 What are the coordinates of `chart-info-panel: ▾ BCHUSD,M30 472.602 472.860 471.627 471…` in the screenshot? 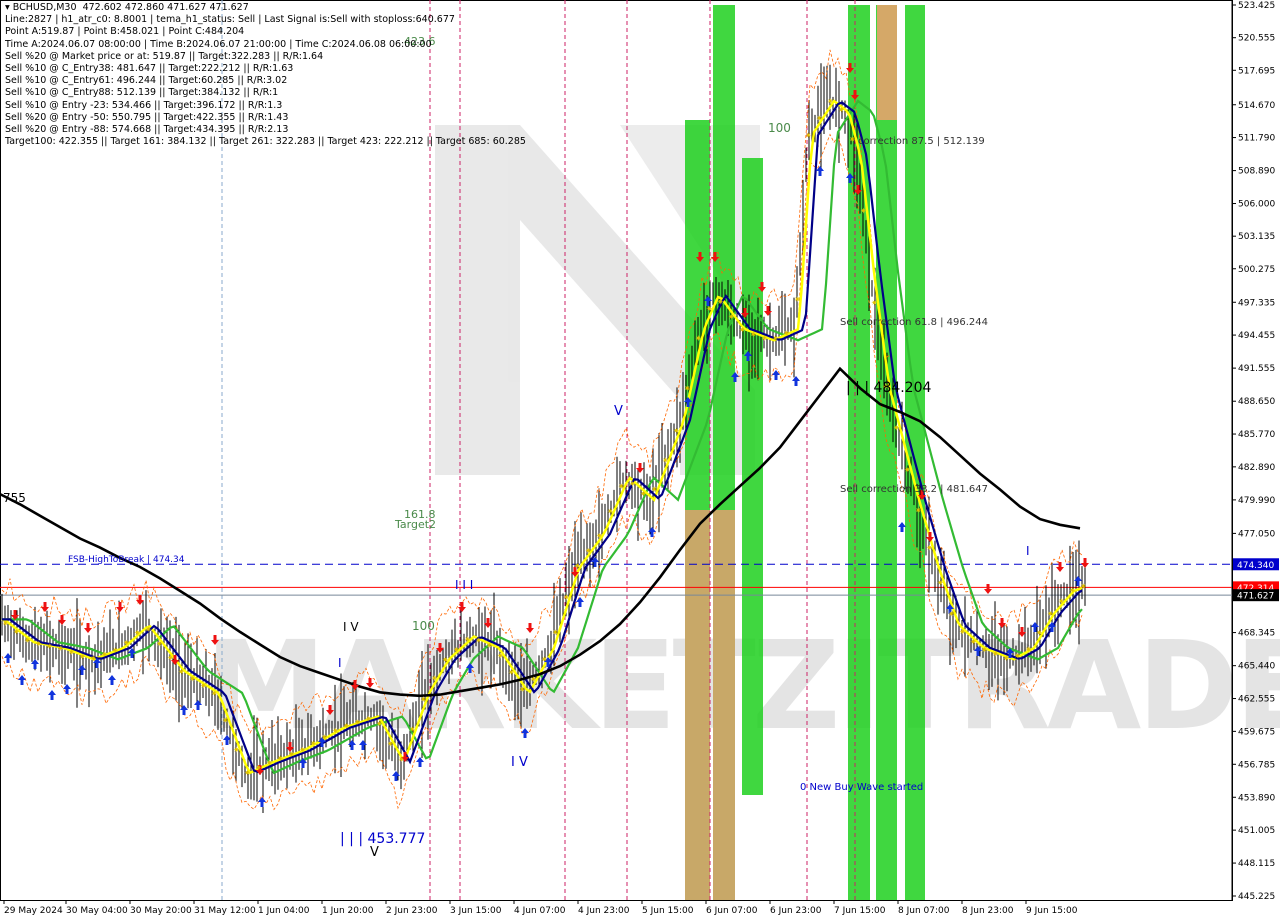 It's located at (265, 75).